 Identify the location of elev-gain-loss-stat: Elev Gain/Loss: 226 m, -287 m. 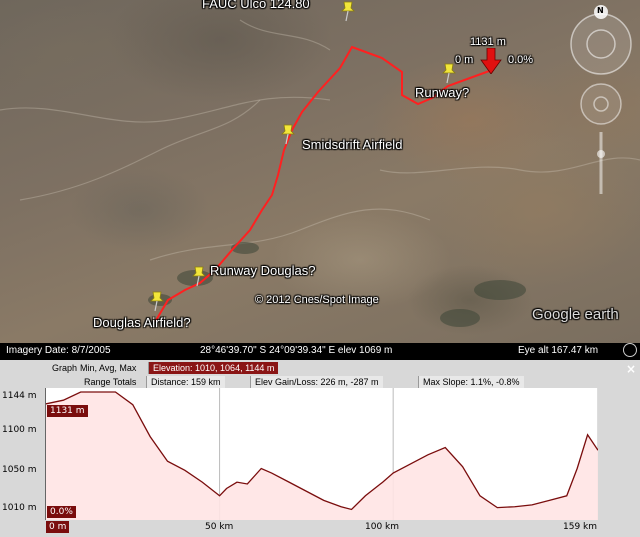
(316, 382).